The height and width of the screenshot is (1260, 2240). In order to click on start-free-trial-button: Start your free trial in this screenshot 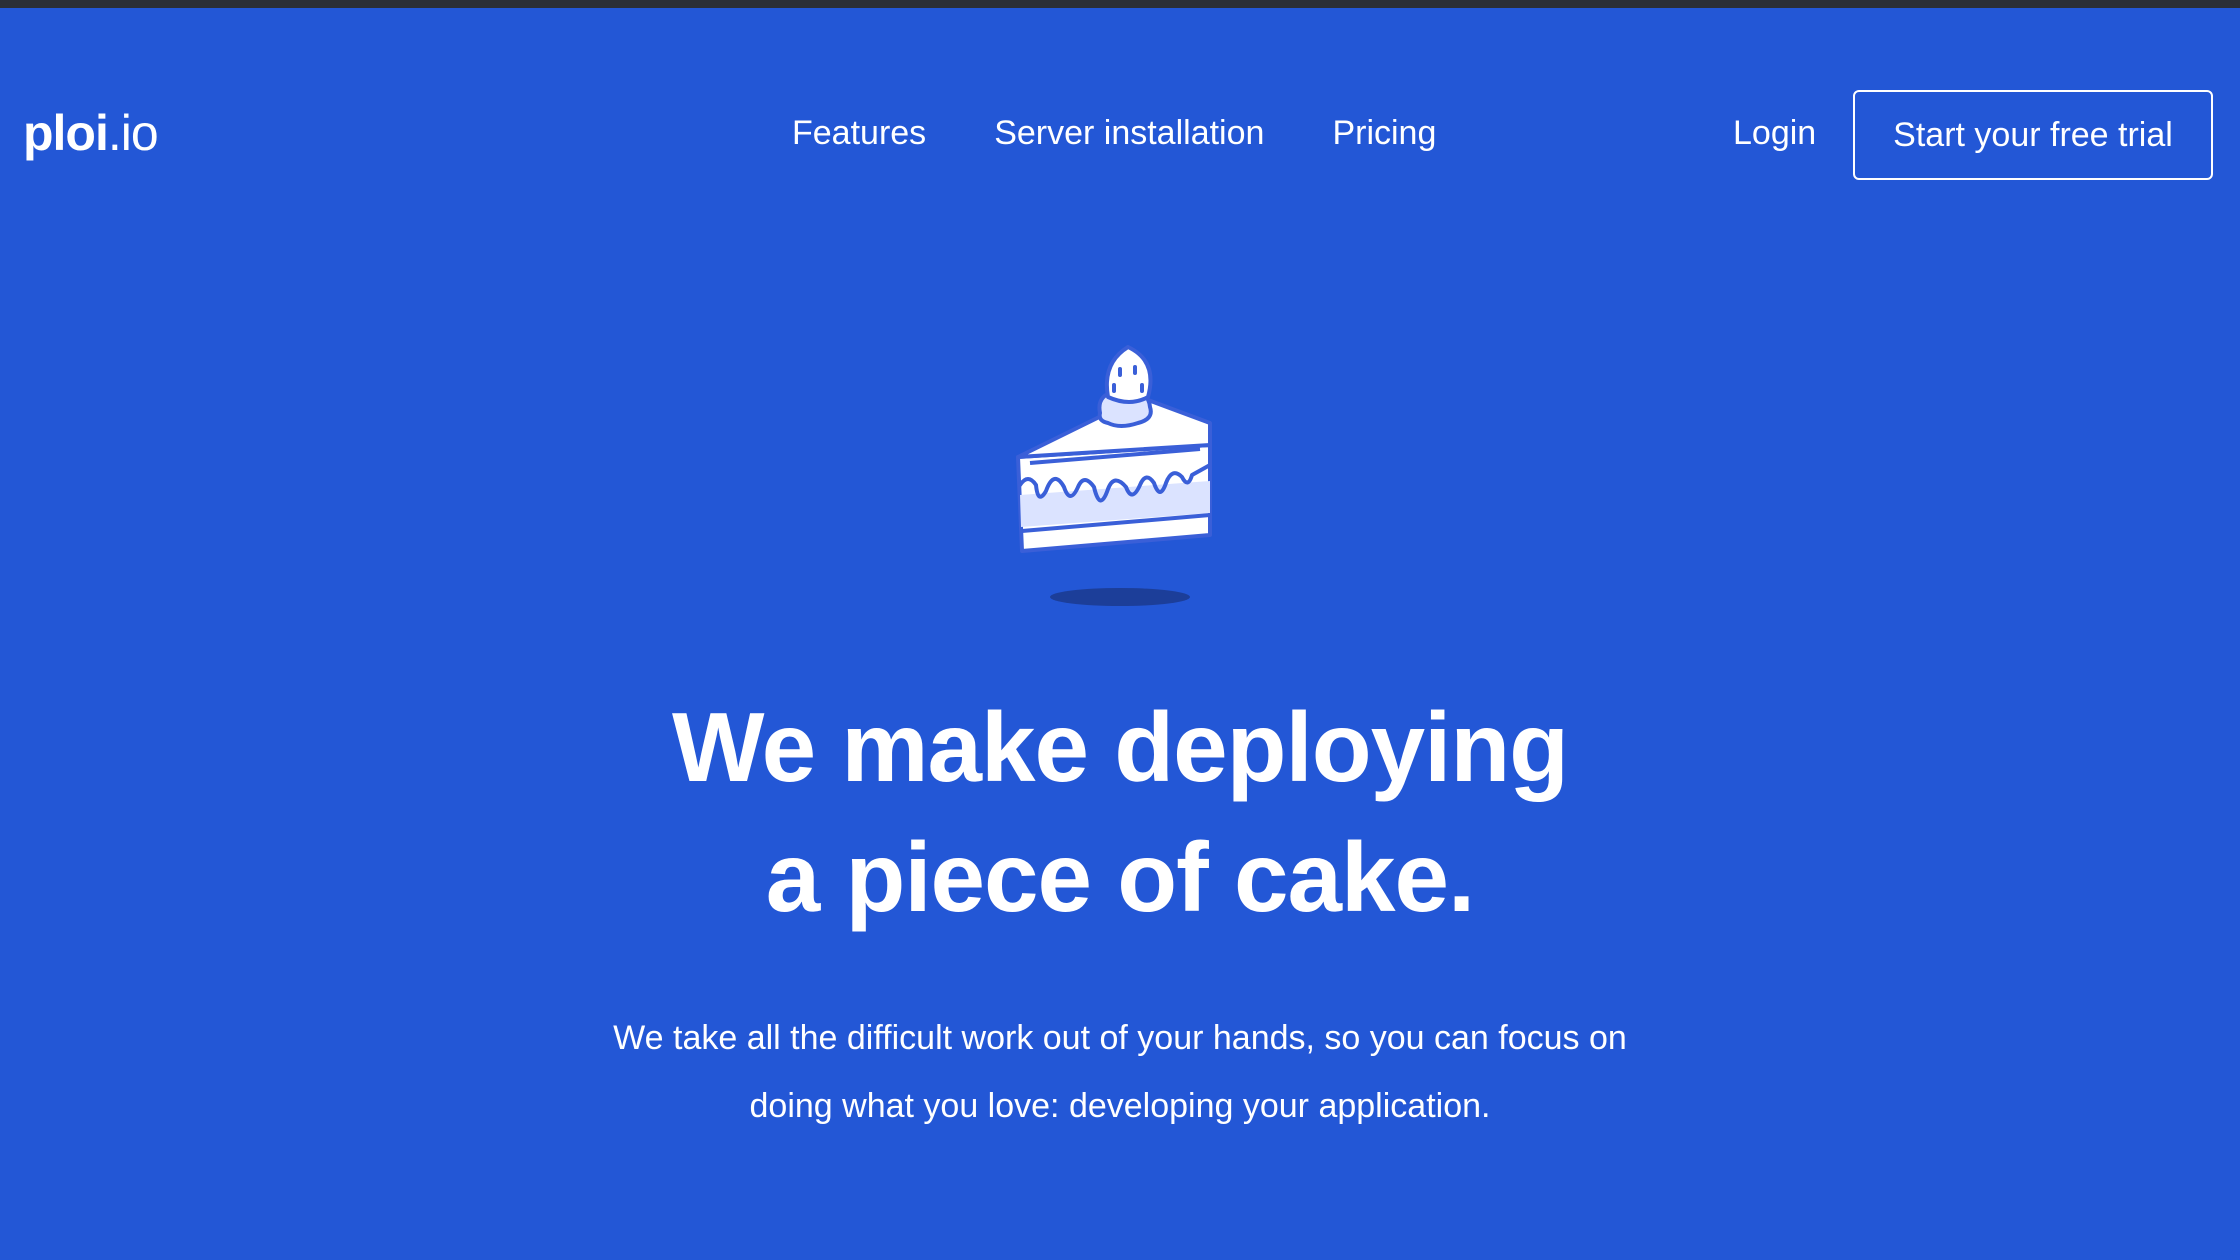, I will do `click(2033, 135)`.